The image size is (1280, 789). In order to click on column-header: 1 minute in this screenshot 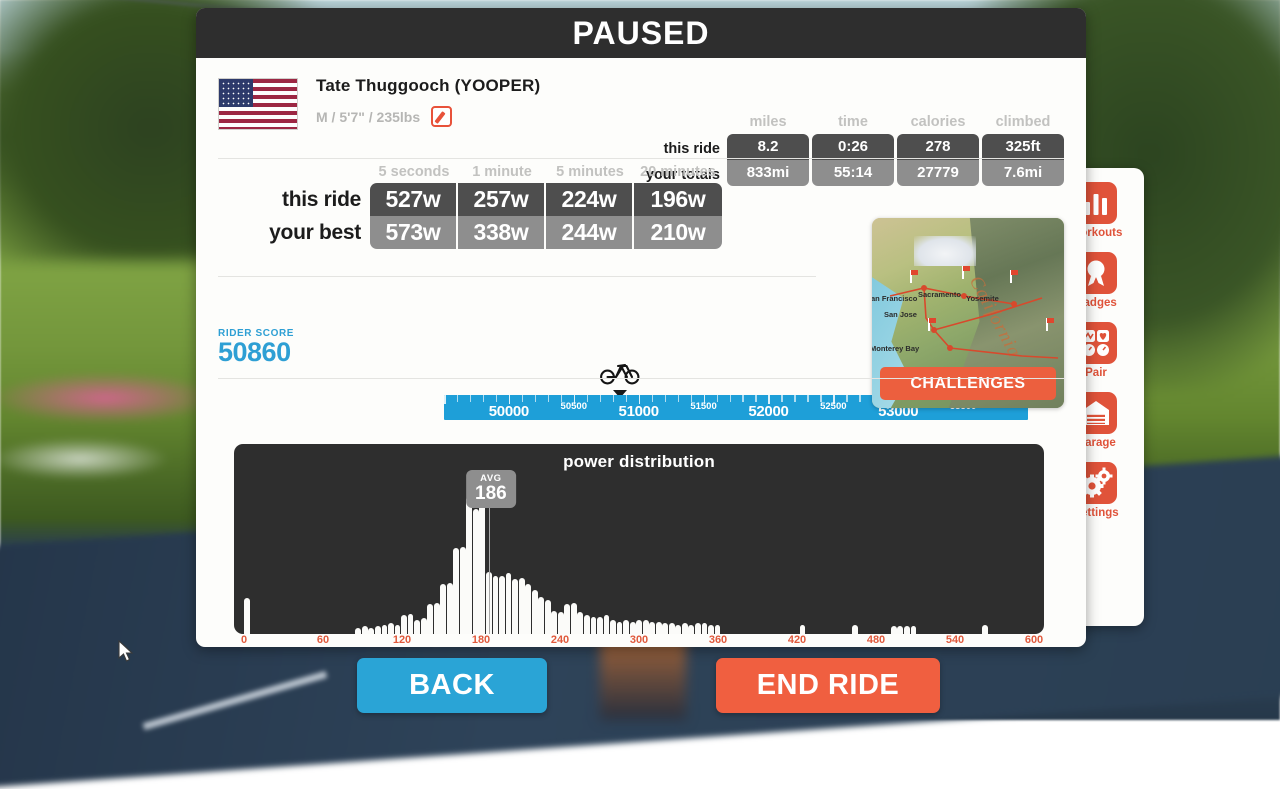, I will do `click(502, 172)`.